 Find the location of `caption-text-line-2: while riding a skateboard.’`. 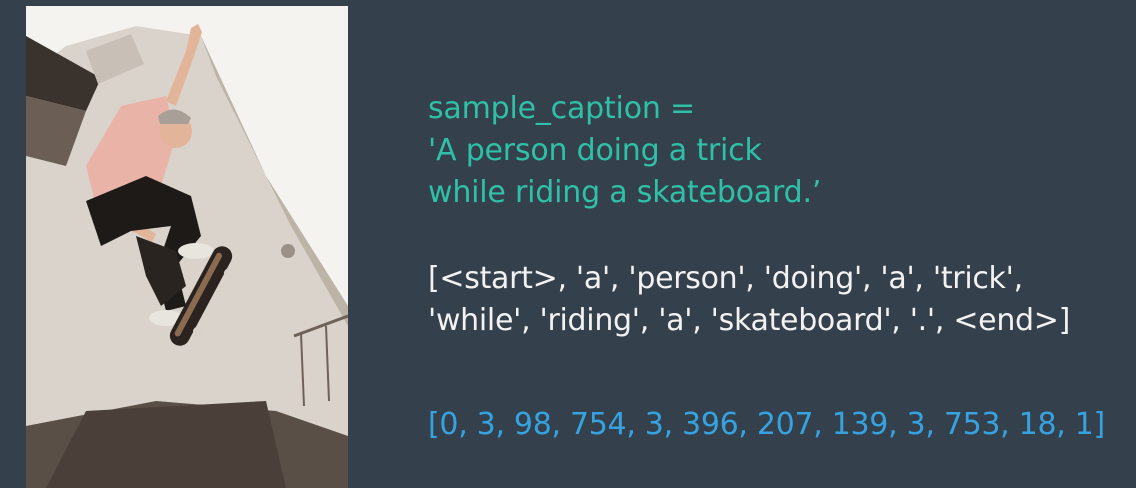

caption-text-line-2: while riding a skateboard.’ is located at coordinates (625, 192).